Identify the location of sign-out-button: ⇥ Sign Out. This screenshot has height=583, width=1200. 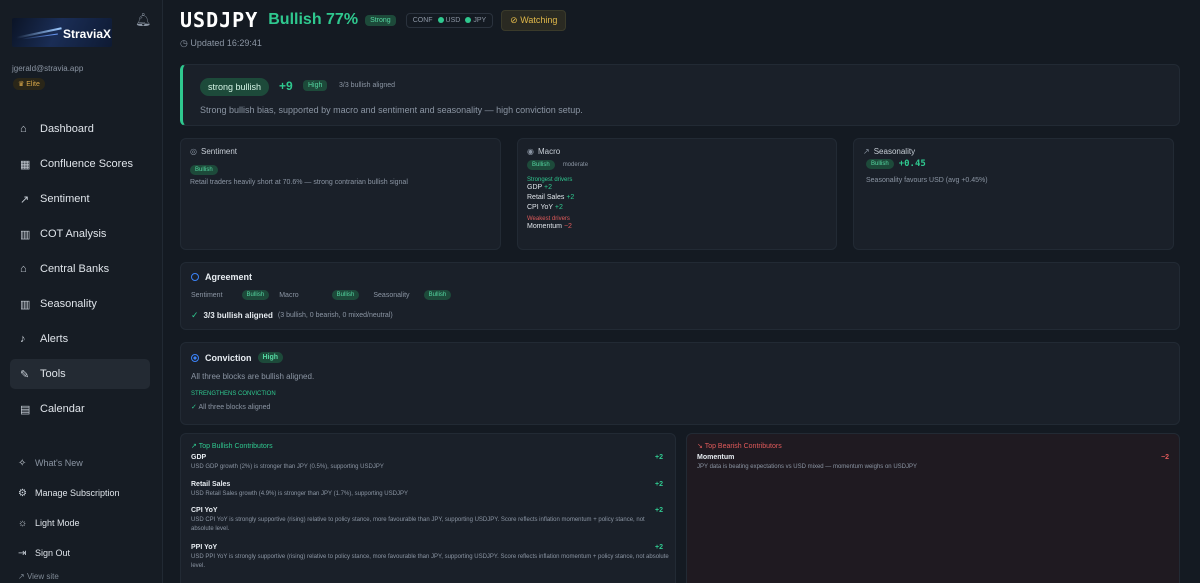
(88, 553).